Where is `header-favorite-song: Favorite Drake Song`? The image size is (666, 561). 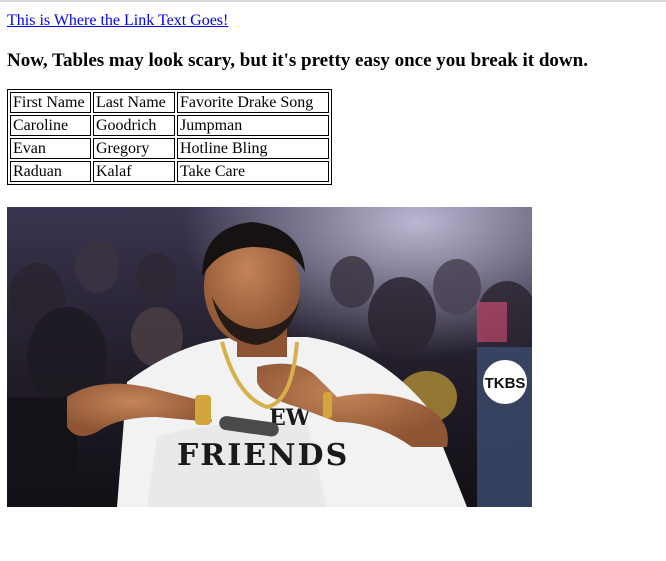 header-favorite-song: Favorite Drake Song is located at coordinates (253, 102).